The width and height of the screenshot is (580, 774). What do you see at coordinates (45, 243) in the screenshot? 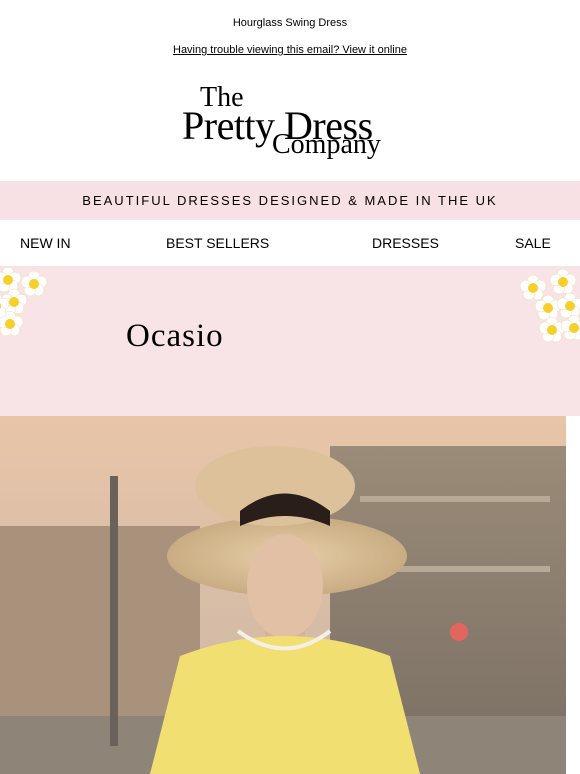
I see `nav-new-in: NEW IN` at bounding box center [45, 243].